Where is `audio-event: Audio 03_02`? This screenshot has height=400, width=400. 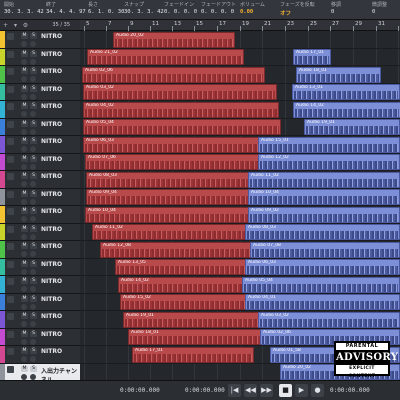 audio-event: Audio 03_02 is located at coordinates (329, 319).